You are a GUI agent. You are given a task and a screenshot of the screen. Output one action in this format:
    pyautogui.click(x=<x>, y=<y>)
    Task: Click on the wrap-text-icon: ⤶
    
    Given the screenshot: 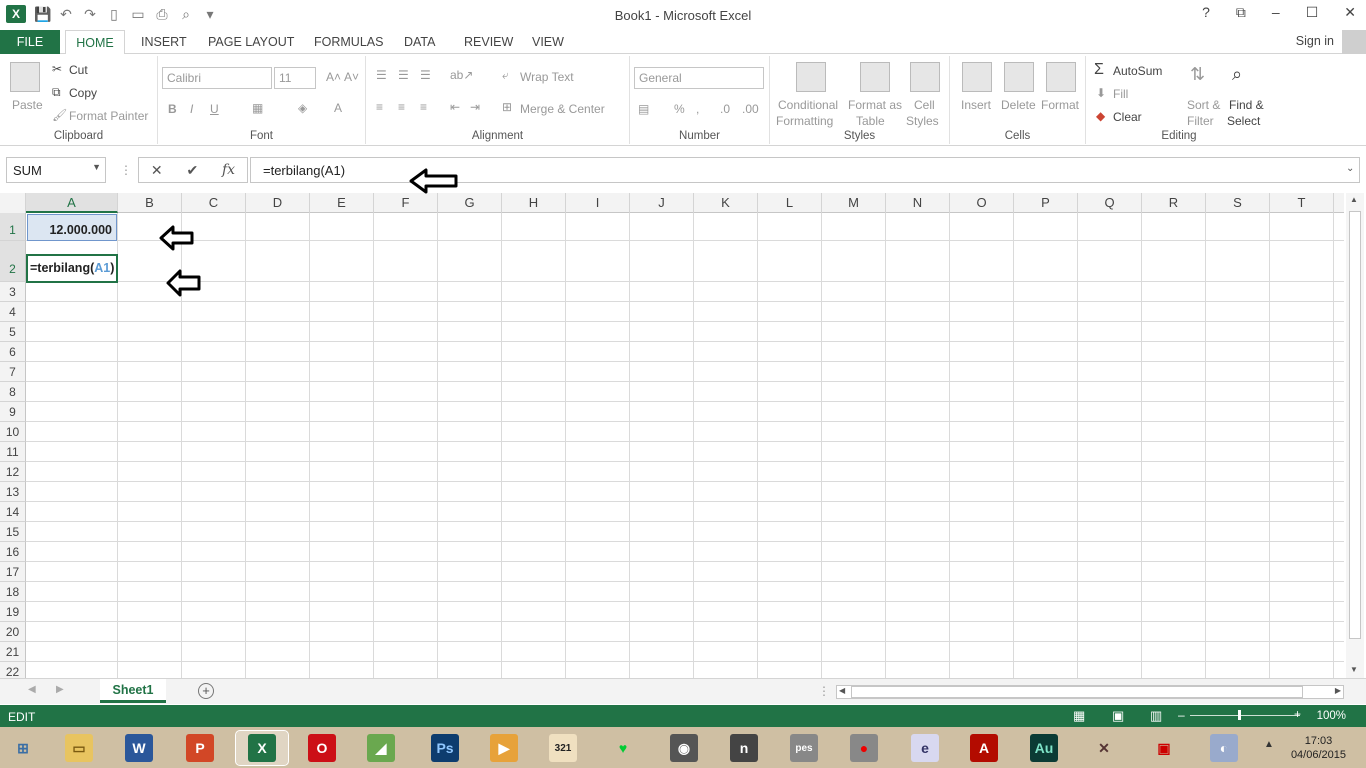 What is the action you would take?
    pyautogui.click(x=505, y=75)
    